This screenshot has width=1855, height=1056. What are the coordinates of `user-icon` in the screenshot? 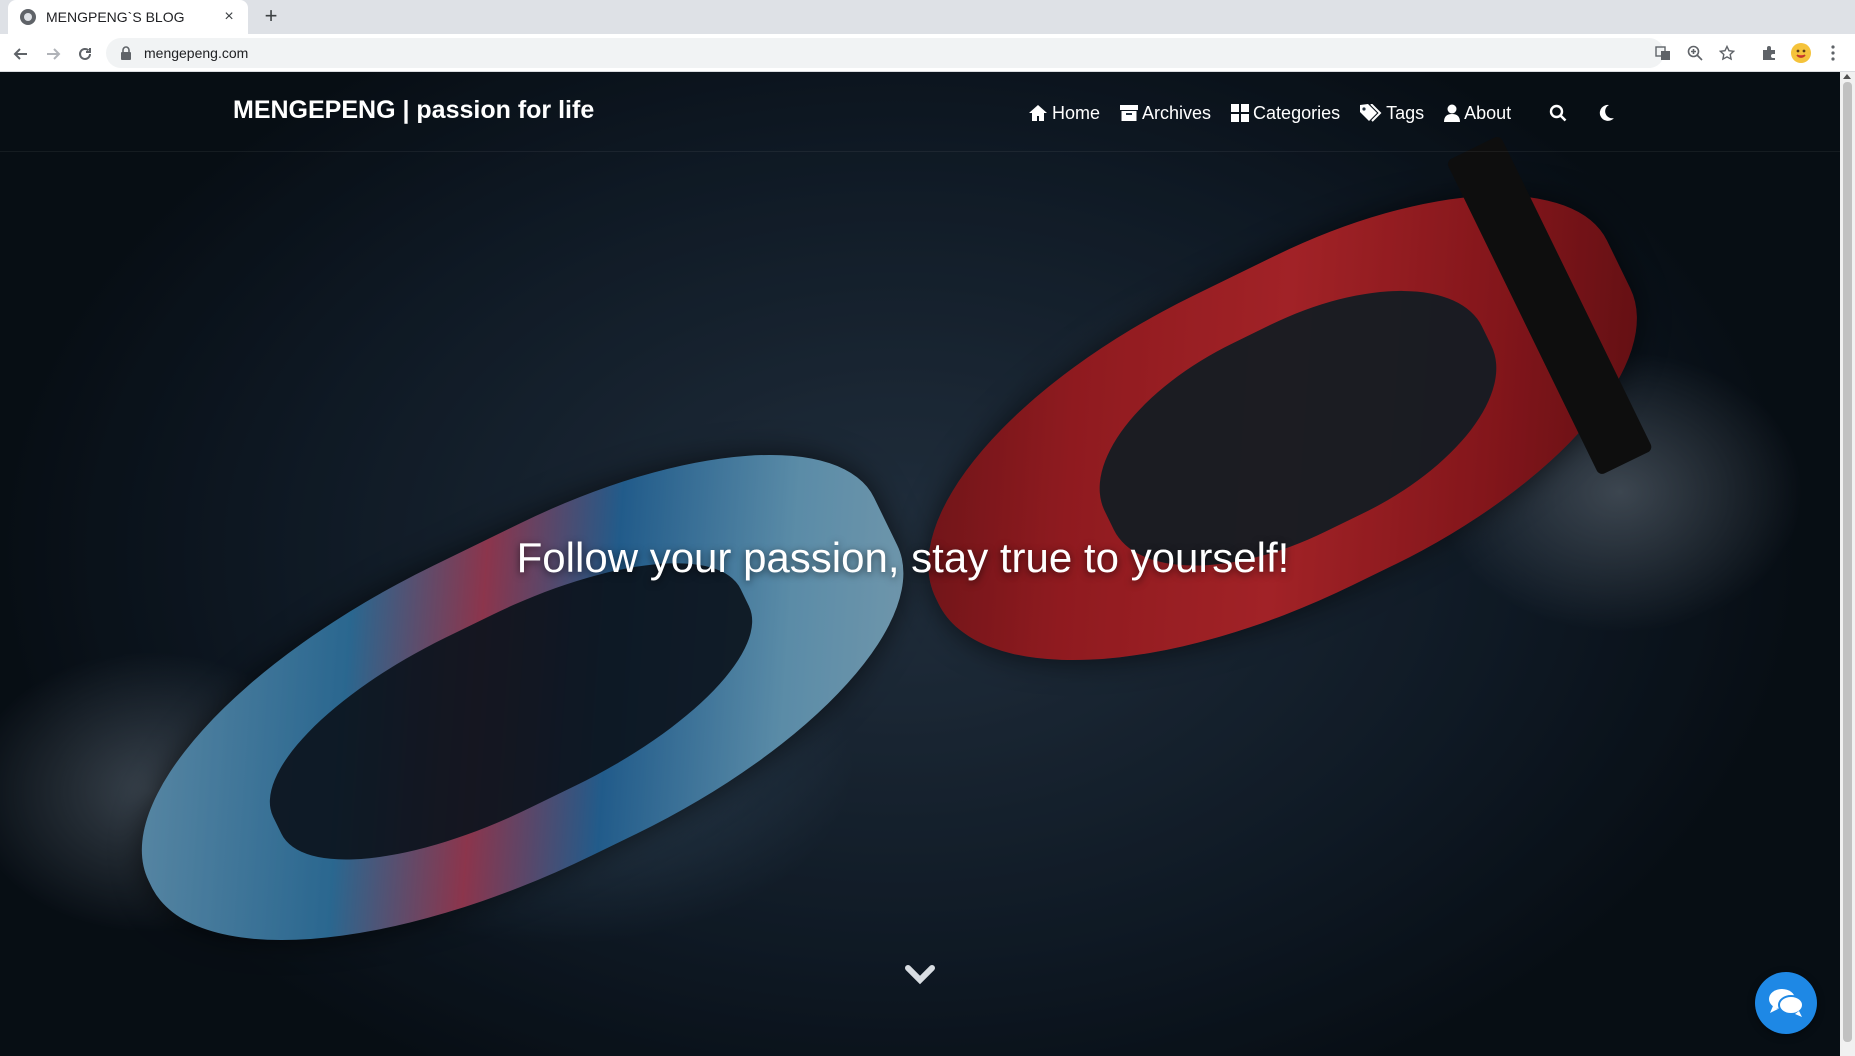 It's located at (1452, 113).